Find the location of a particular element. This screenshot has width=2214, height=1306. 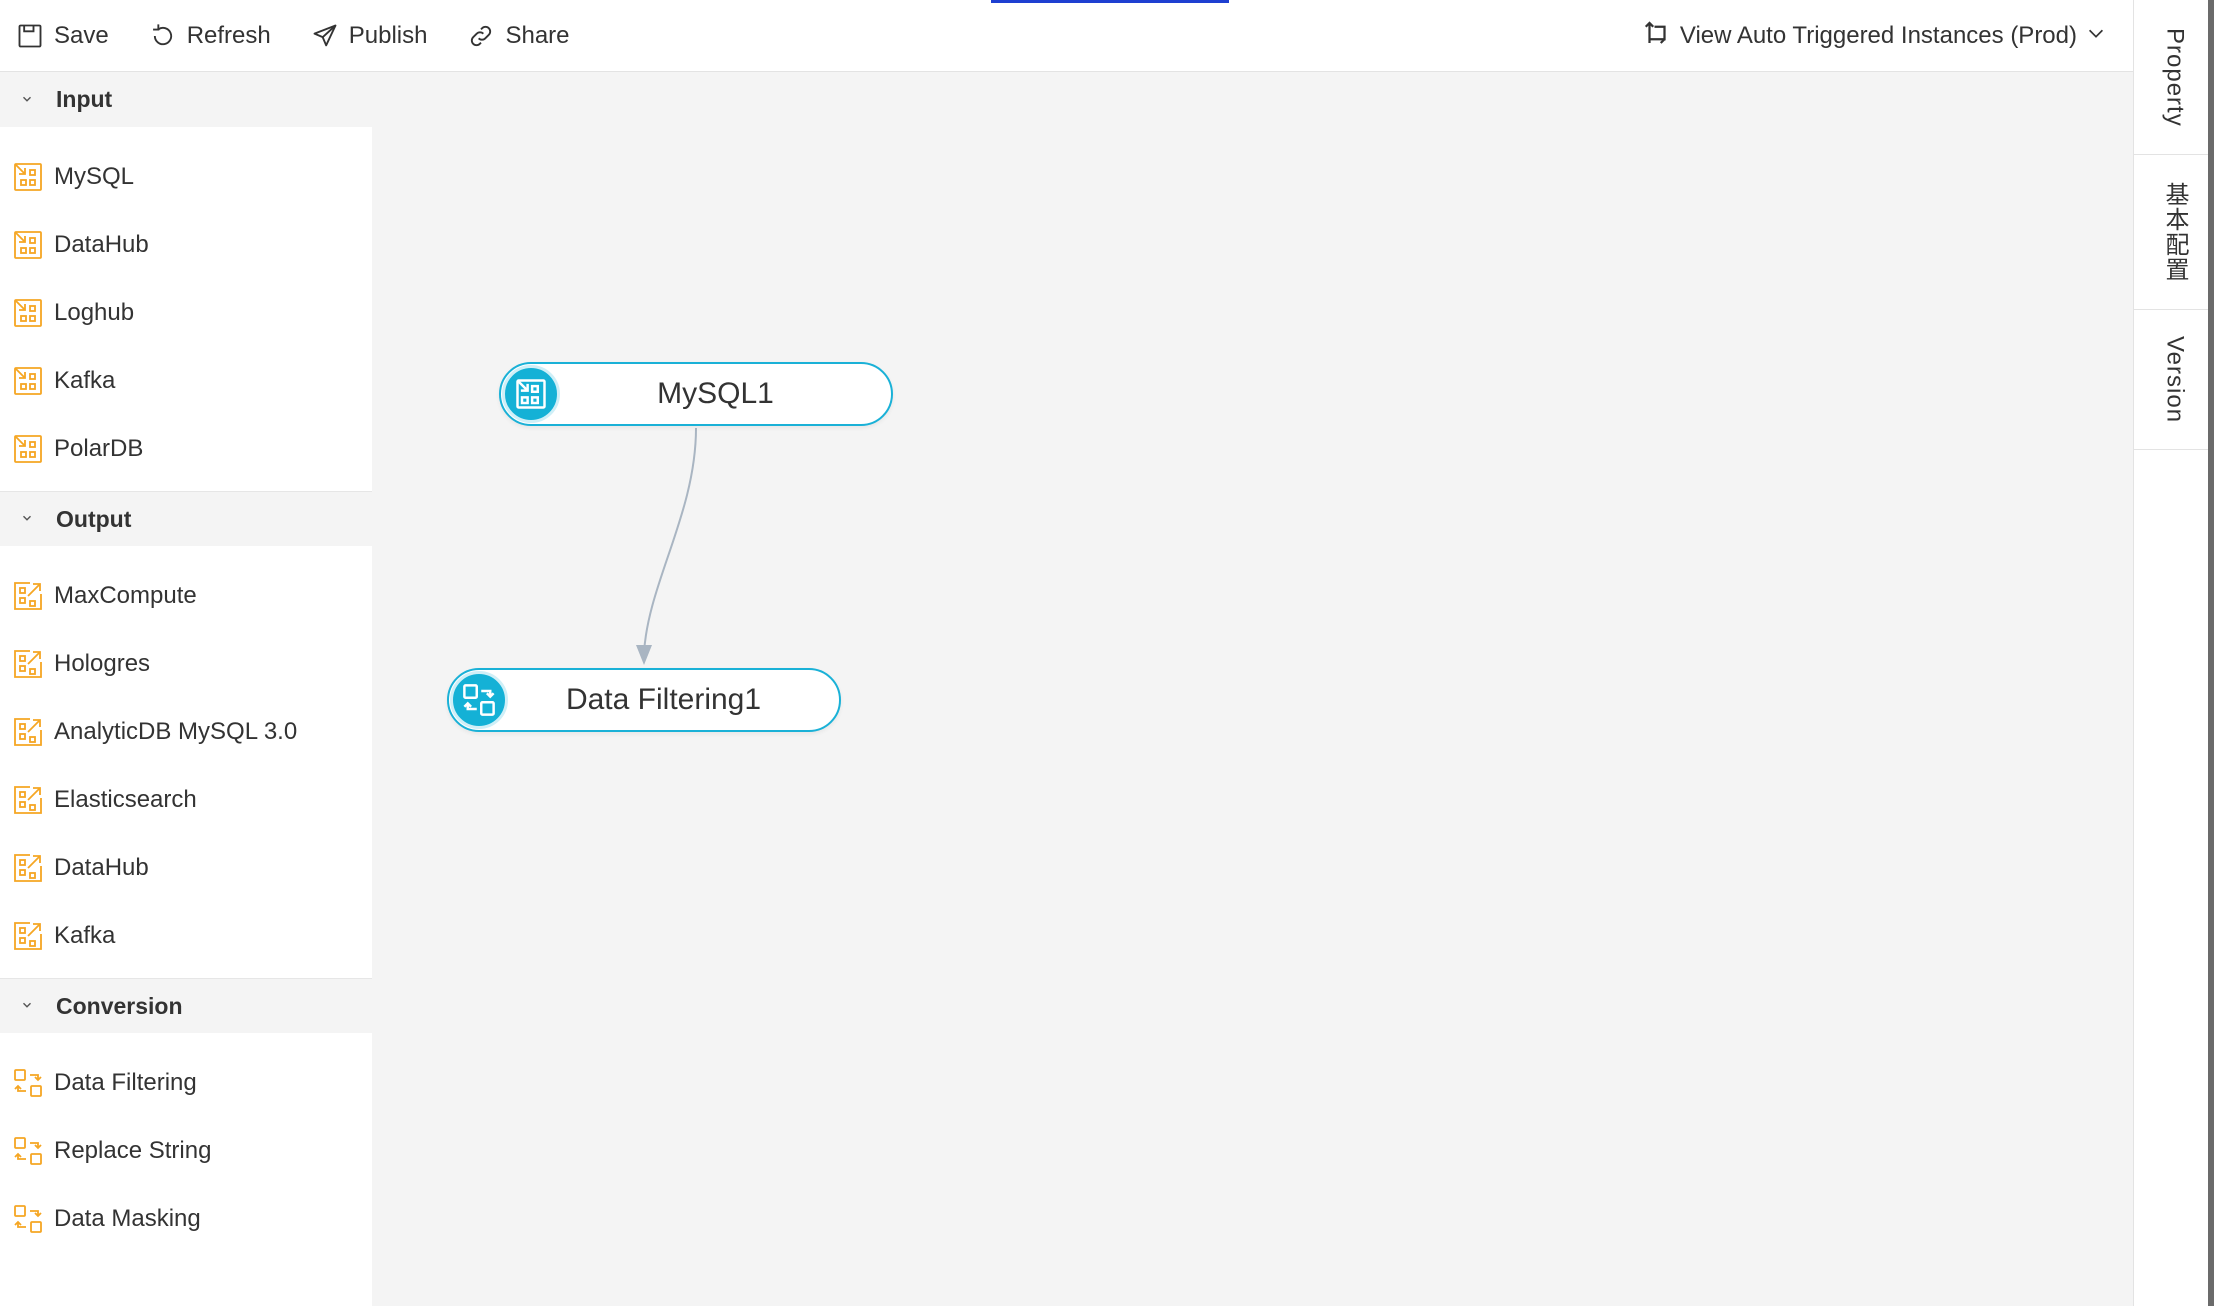

palette-item-elasticsearch: Elasticsearch is located at coordinates (186, 800).